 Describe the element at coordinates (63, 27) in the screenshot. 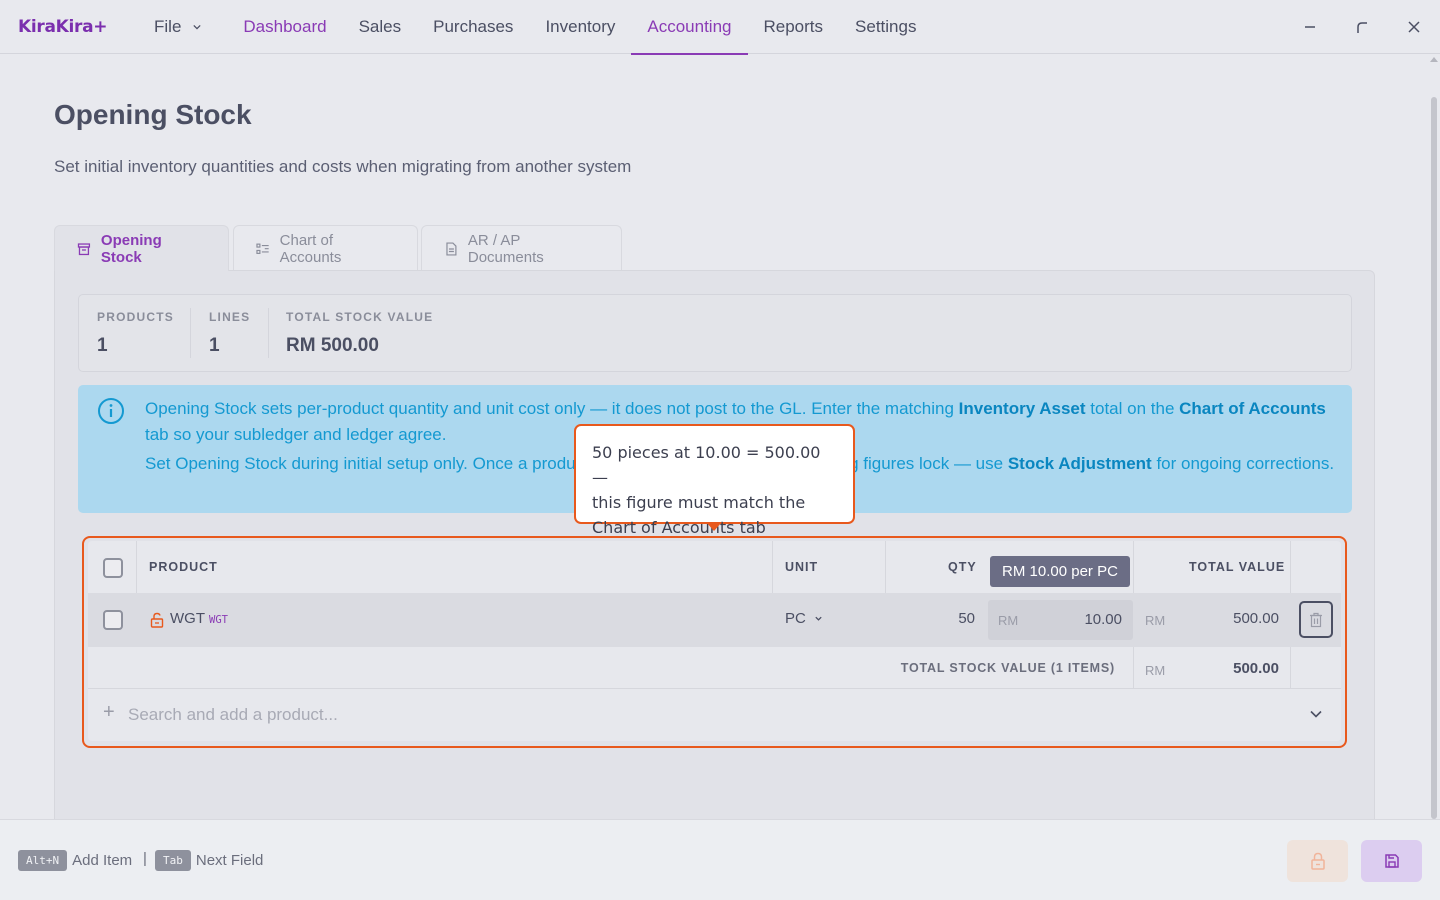

I see `app-logo: KiraKira+` at that location.